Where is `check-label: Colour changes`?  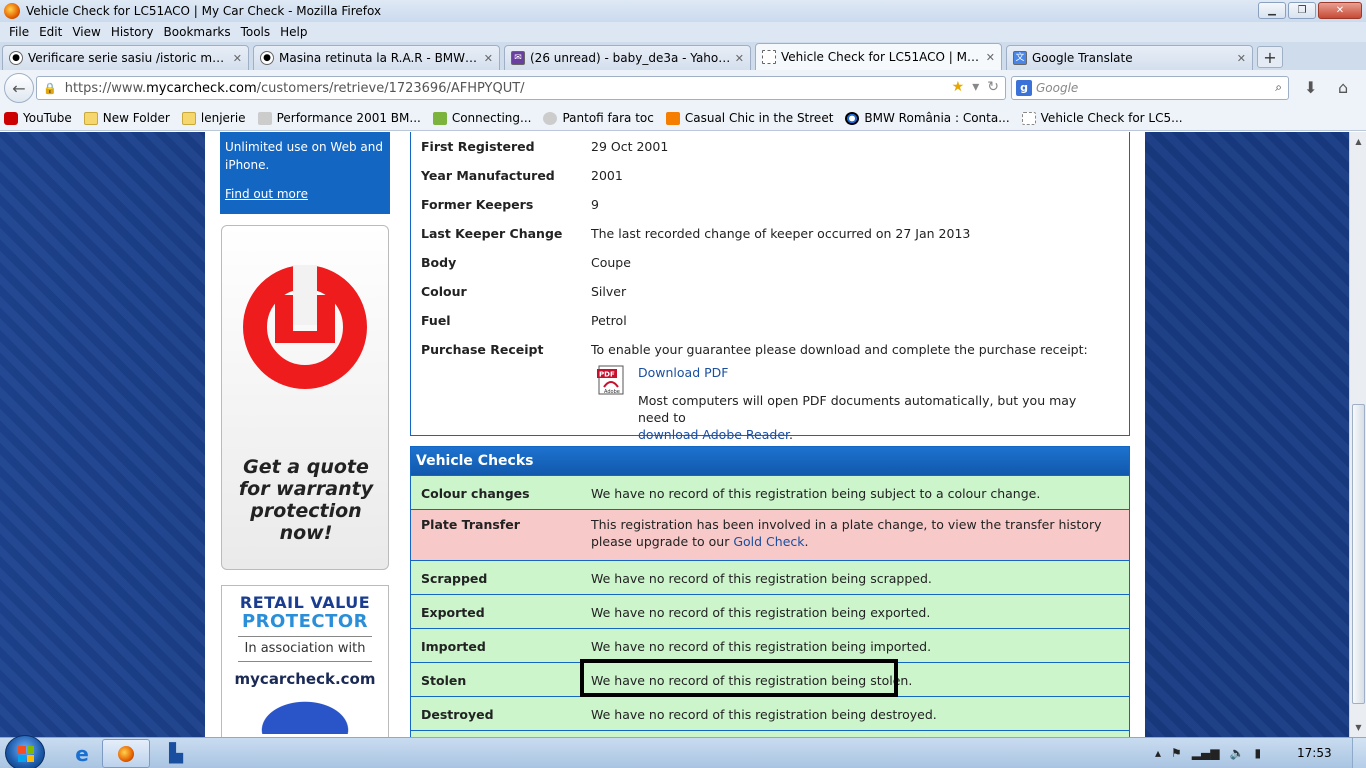
check-label: Colour changes is located at coordinates (475, 493).